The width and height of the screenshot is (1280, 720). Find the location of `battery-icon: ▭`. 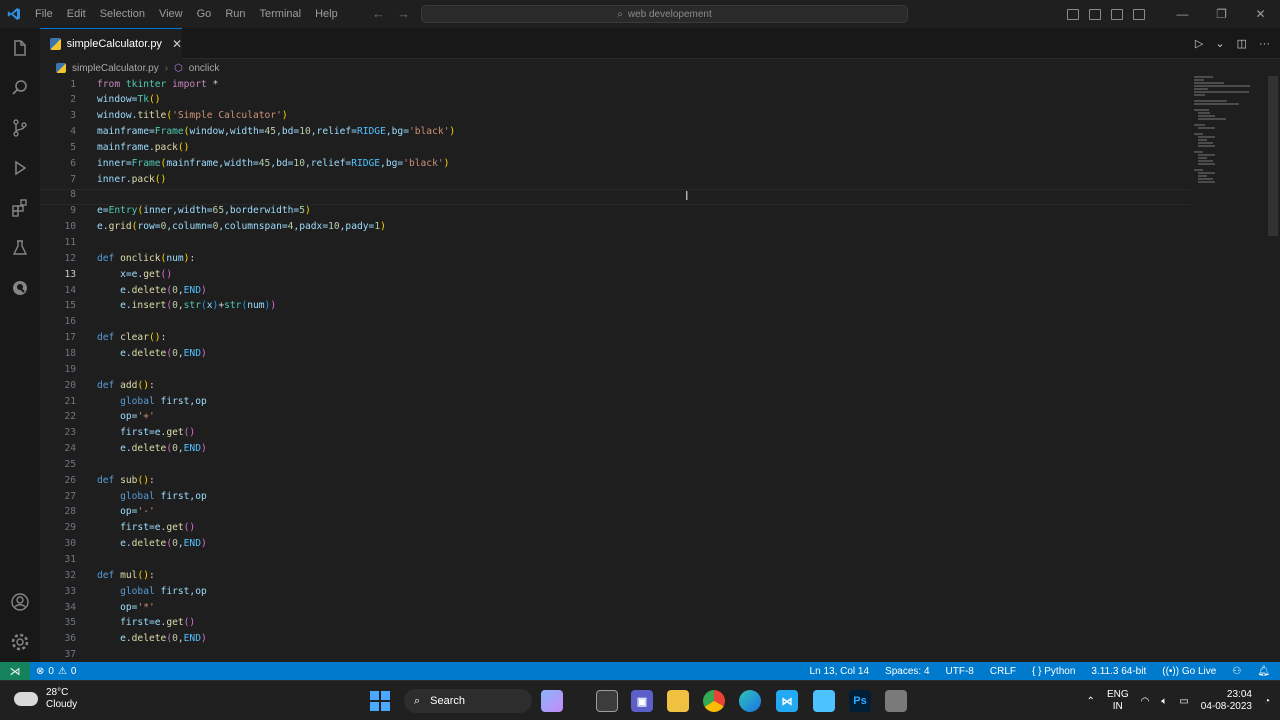

battery-icon: ▭ is located at coordinates (1183, 701).